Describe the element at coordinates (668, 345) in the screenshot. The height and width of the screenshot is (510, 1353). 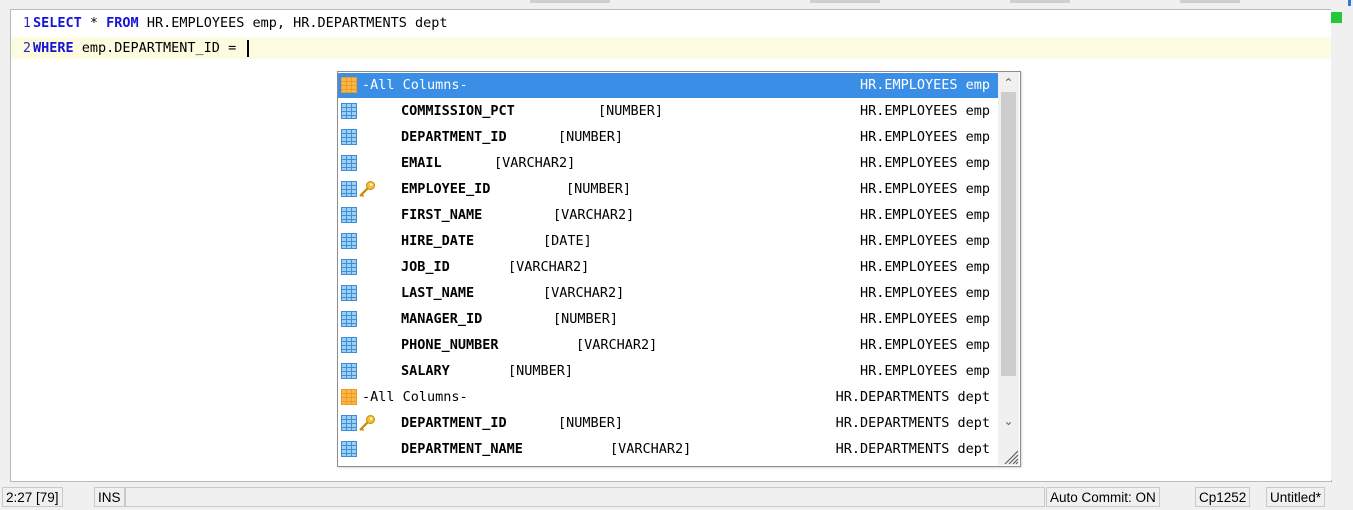
I see `completion-item: PHONE_NUMBER [VARCHAR2] HR.EMPLOYEES emp` at that location.